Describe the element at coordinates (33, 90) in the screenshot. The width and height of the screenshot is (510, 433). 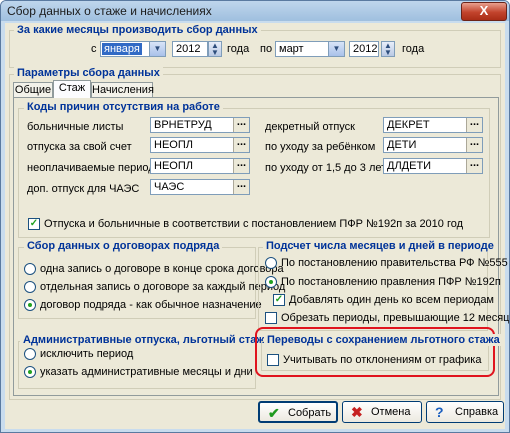
I see `tab-general: Общие` at that location.